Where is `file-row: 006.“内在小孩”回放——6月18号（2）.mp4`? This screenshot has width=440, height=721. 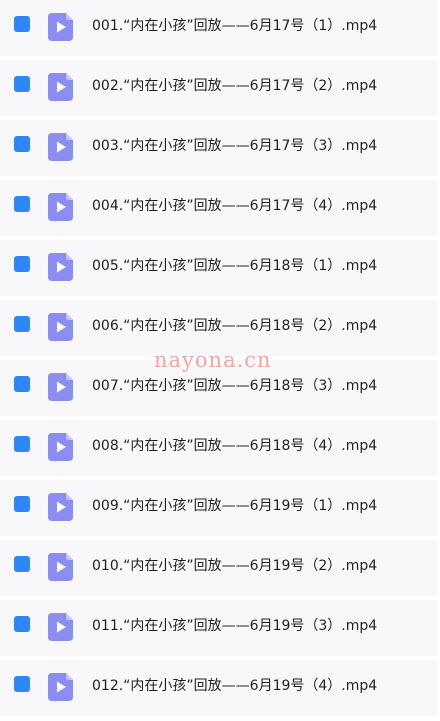 file-row: 006.“内在小孩”回放——6月18号（2）.mp4 is located at coordinates (219, 328).